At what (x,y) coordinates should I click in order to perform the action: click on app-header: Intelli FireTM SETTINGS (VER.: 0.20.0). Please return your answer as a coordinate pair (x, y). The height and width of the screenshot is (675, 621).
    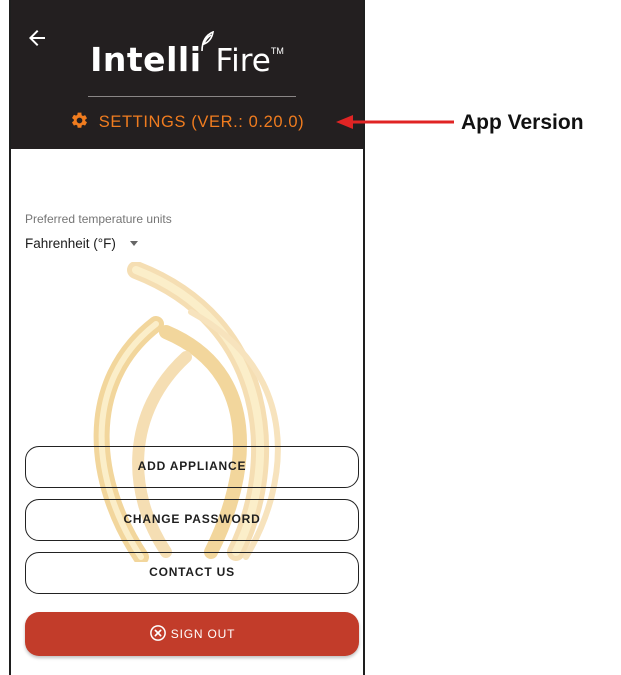
    Looking at the image, I should click on (187, 74).